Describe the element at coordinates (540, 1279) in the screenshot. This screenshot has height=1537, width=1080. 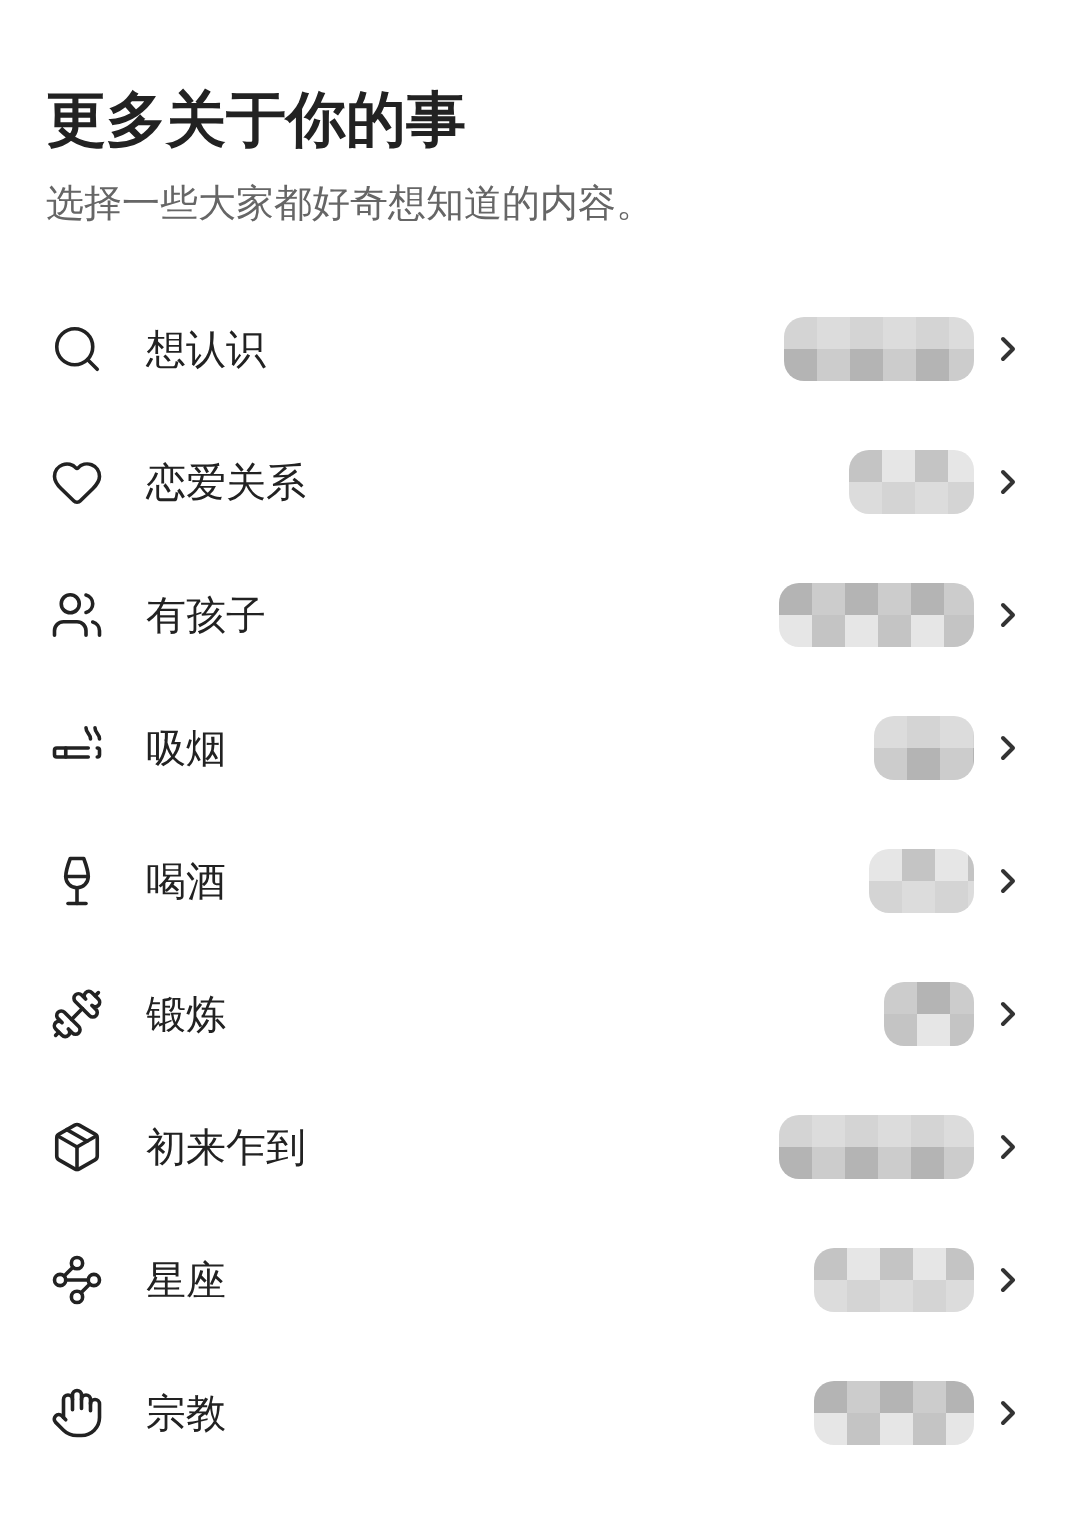
I see `settings-row: 星座` at that location.